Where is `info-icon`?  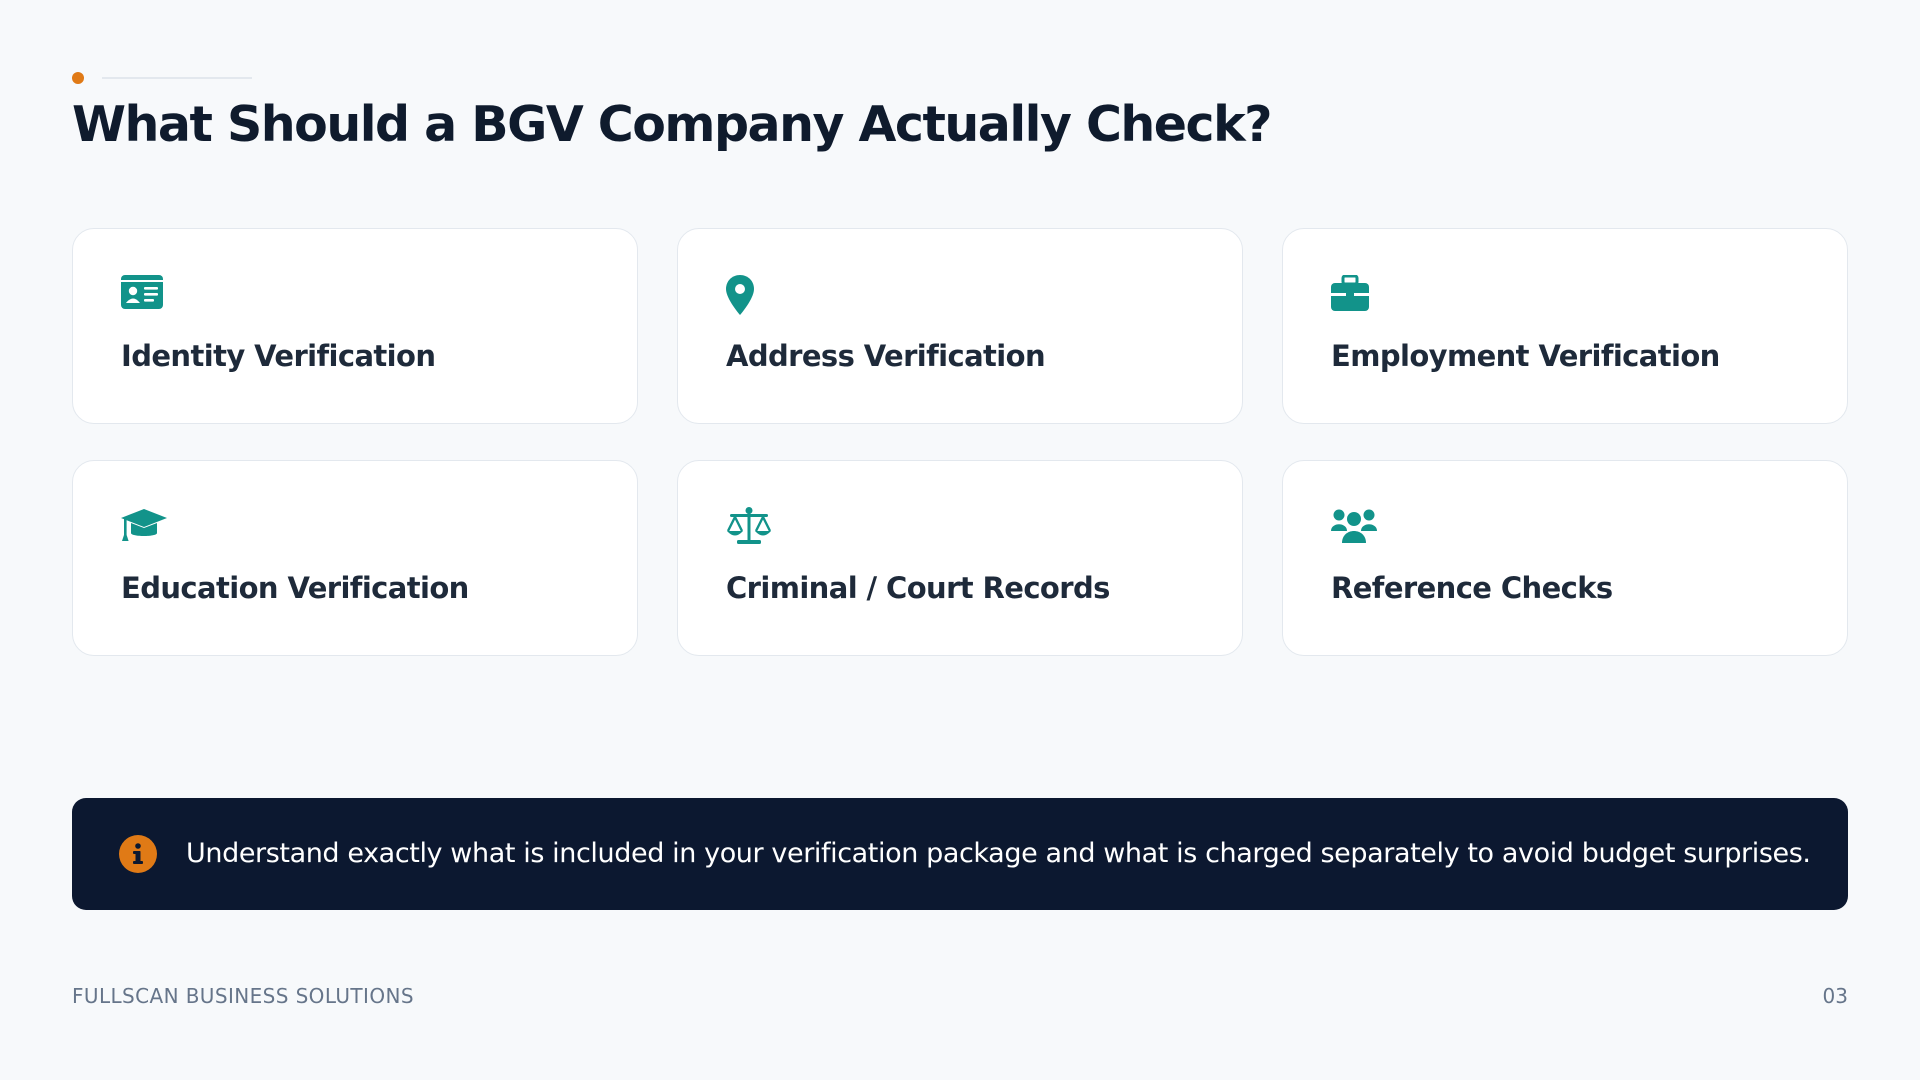 info-icon is located at coordinates (138, 854).